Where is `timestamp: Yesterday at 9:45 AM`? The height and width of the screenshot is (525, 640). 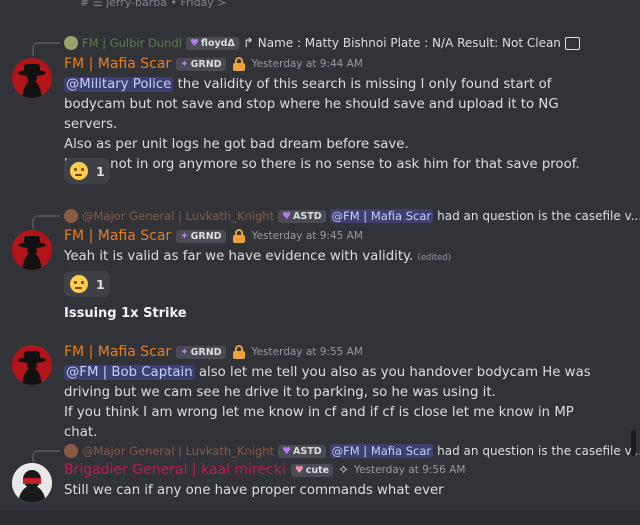 timestamp: Yesterday at 9:45 AM is located at coordinates (307, 236).